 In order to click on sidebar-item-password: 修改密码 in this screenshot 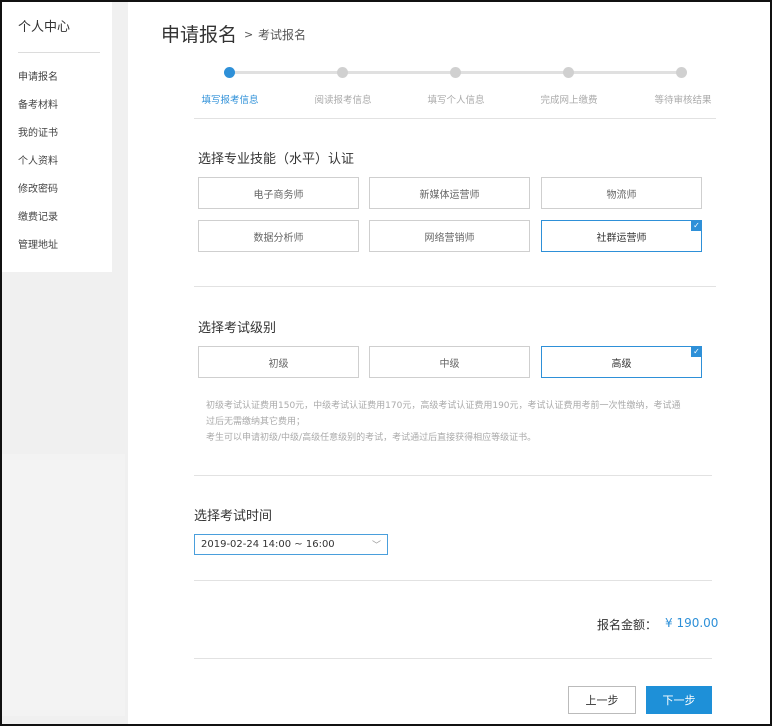, I will do `click(38, 187)`.